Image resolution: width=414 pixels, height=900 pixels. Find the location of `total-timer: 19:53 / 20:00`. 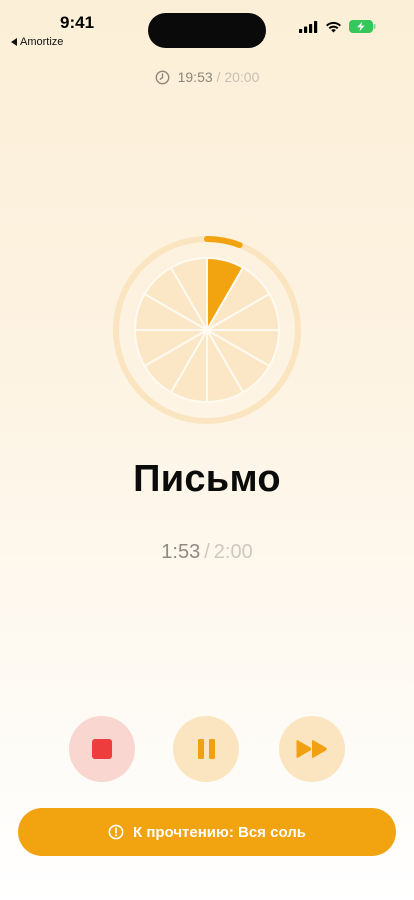

total-timer: 19:53 / 20:00 is located at coordinates (207, 77).